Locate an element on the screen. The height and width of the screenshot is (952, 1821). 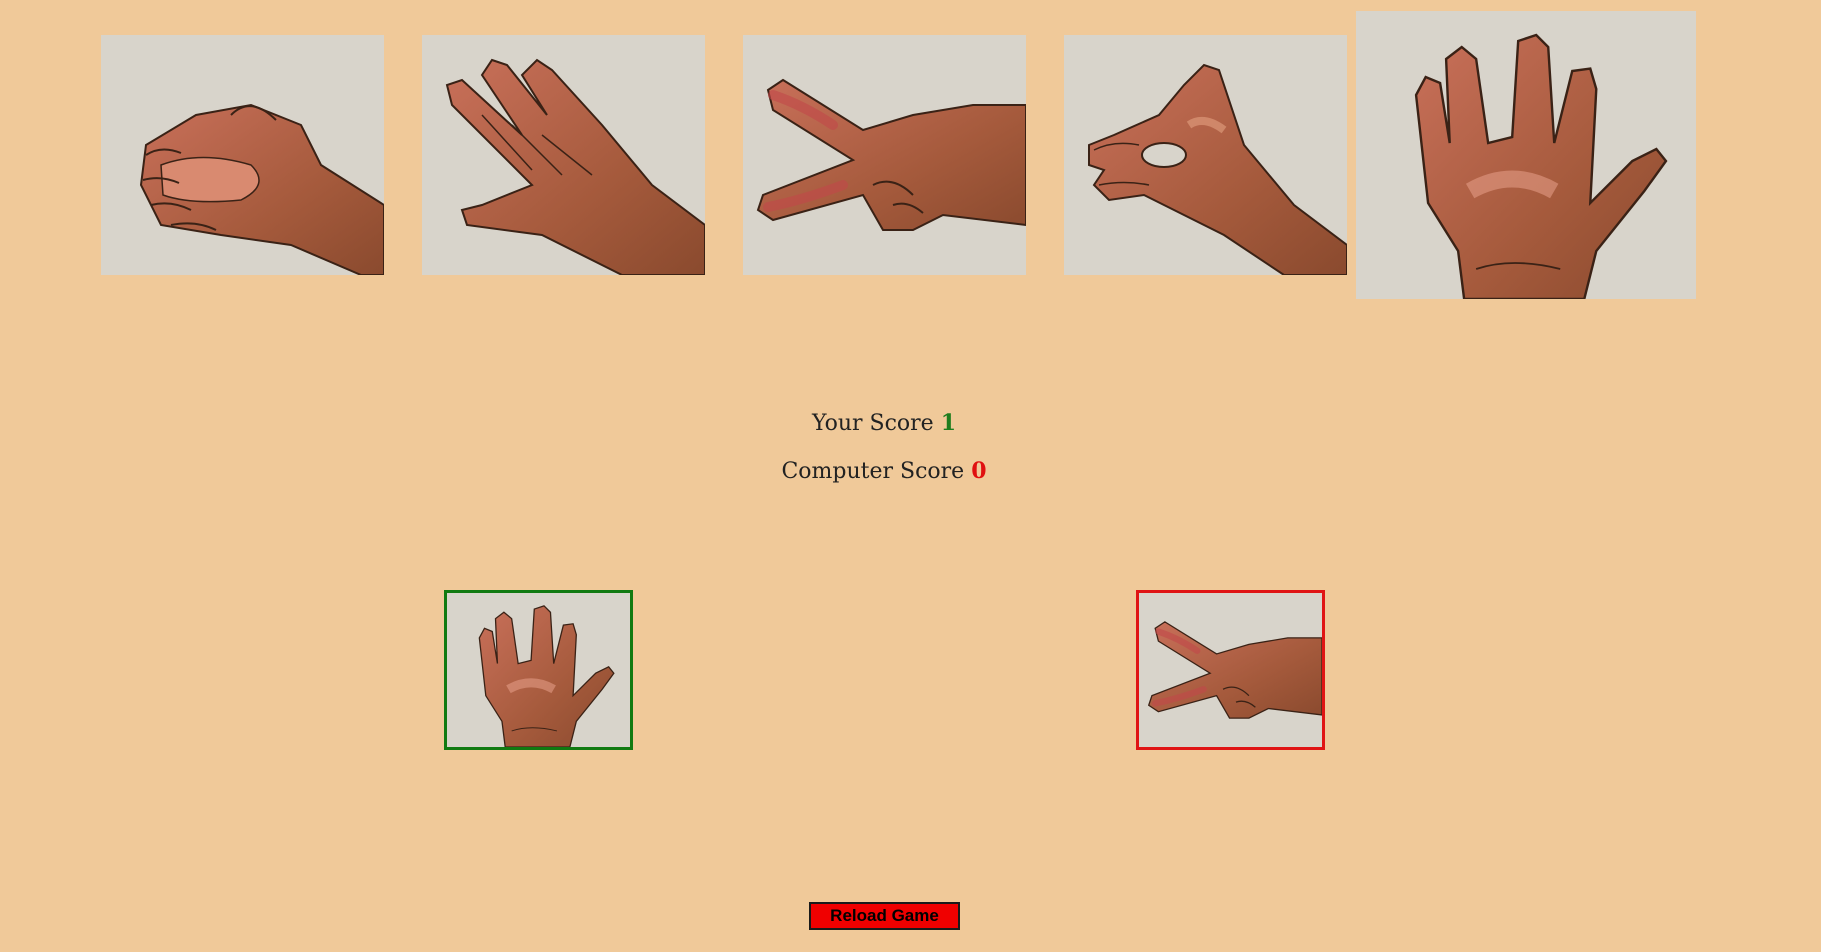
computer-pick-card is located at coordinates (1230, 670).